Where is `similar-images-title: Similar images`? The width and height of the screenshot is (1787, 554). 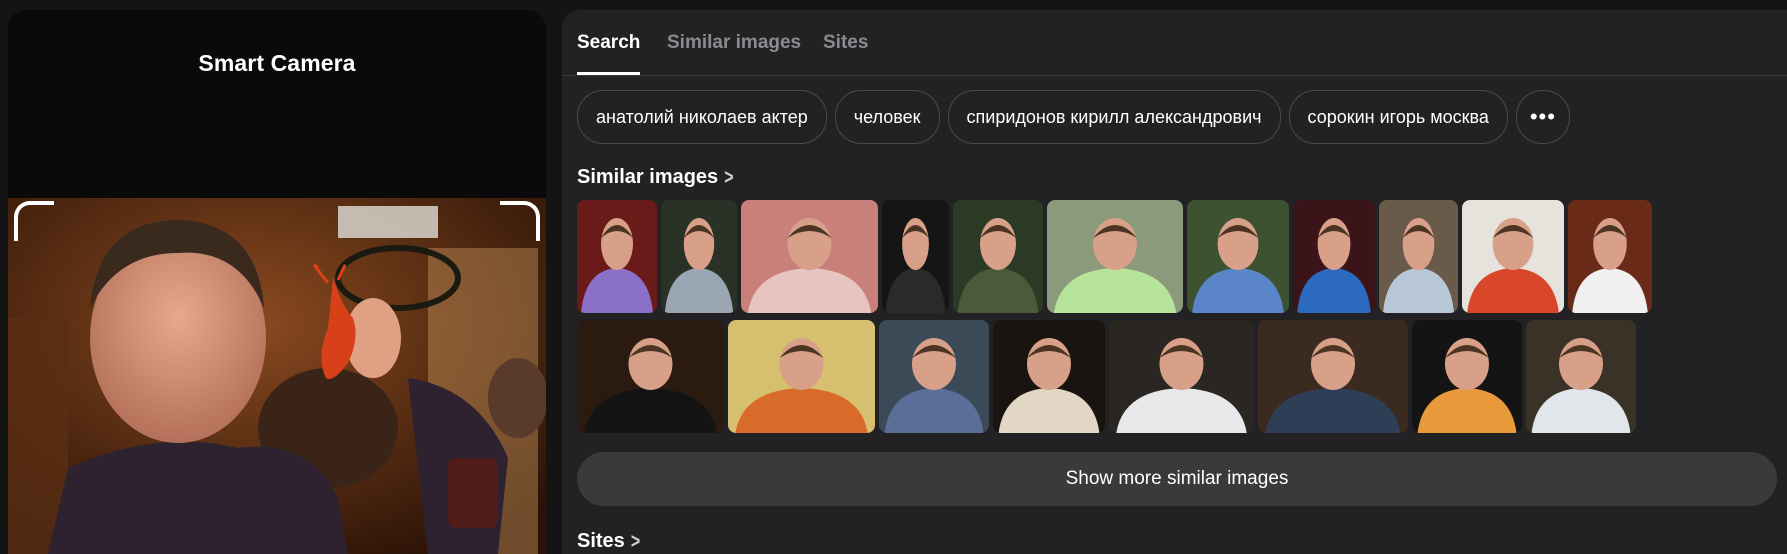
similar-images-title: Similar images is located at coordinates (648, 177).